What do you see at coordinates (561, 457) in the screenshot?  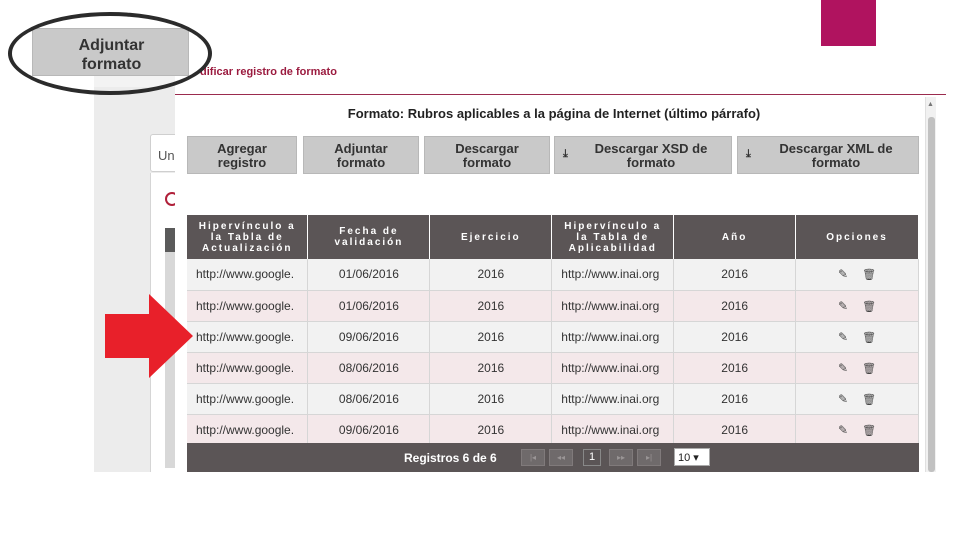 I see `prev-page-button: ◂◂` at bounding box center [561, 457].